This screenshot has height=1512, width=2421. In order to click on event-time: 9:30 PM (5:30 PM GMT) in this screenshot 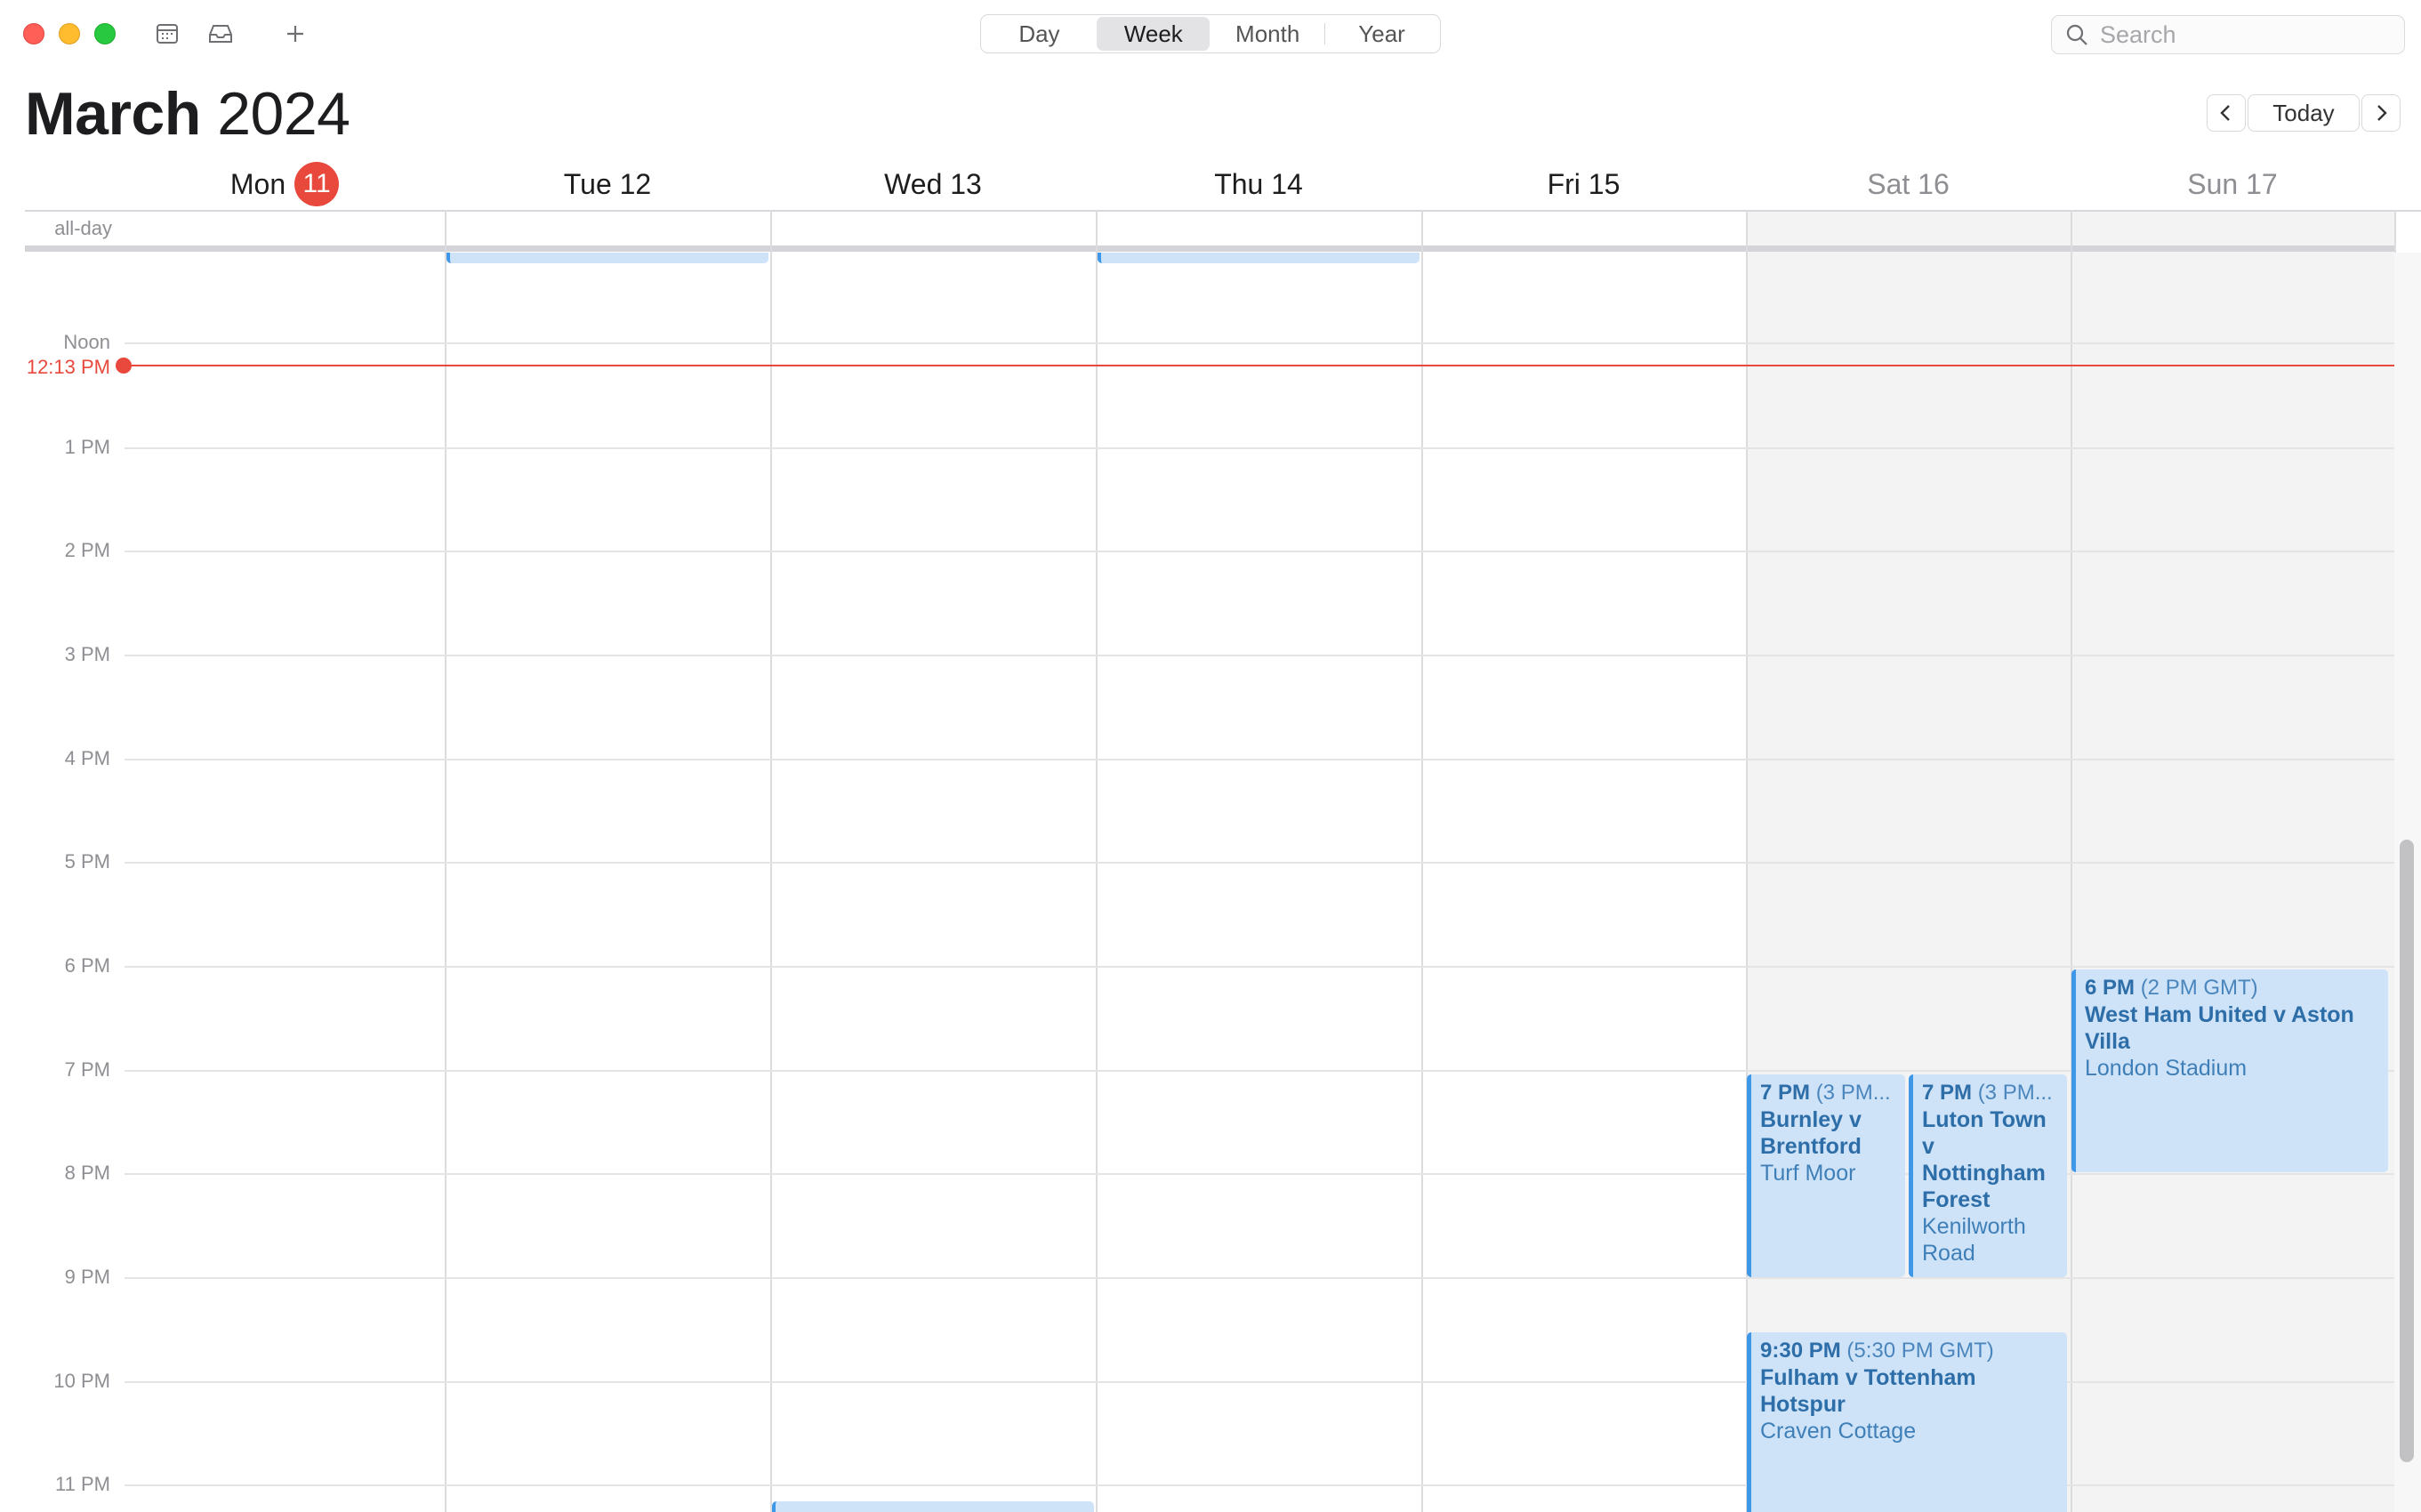, I will do `click(1909, 1351)`.